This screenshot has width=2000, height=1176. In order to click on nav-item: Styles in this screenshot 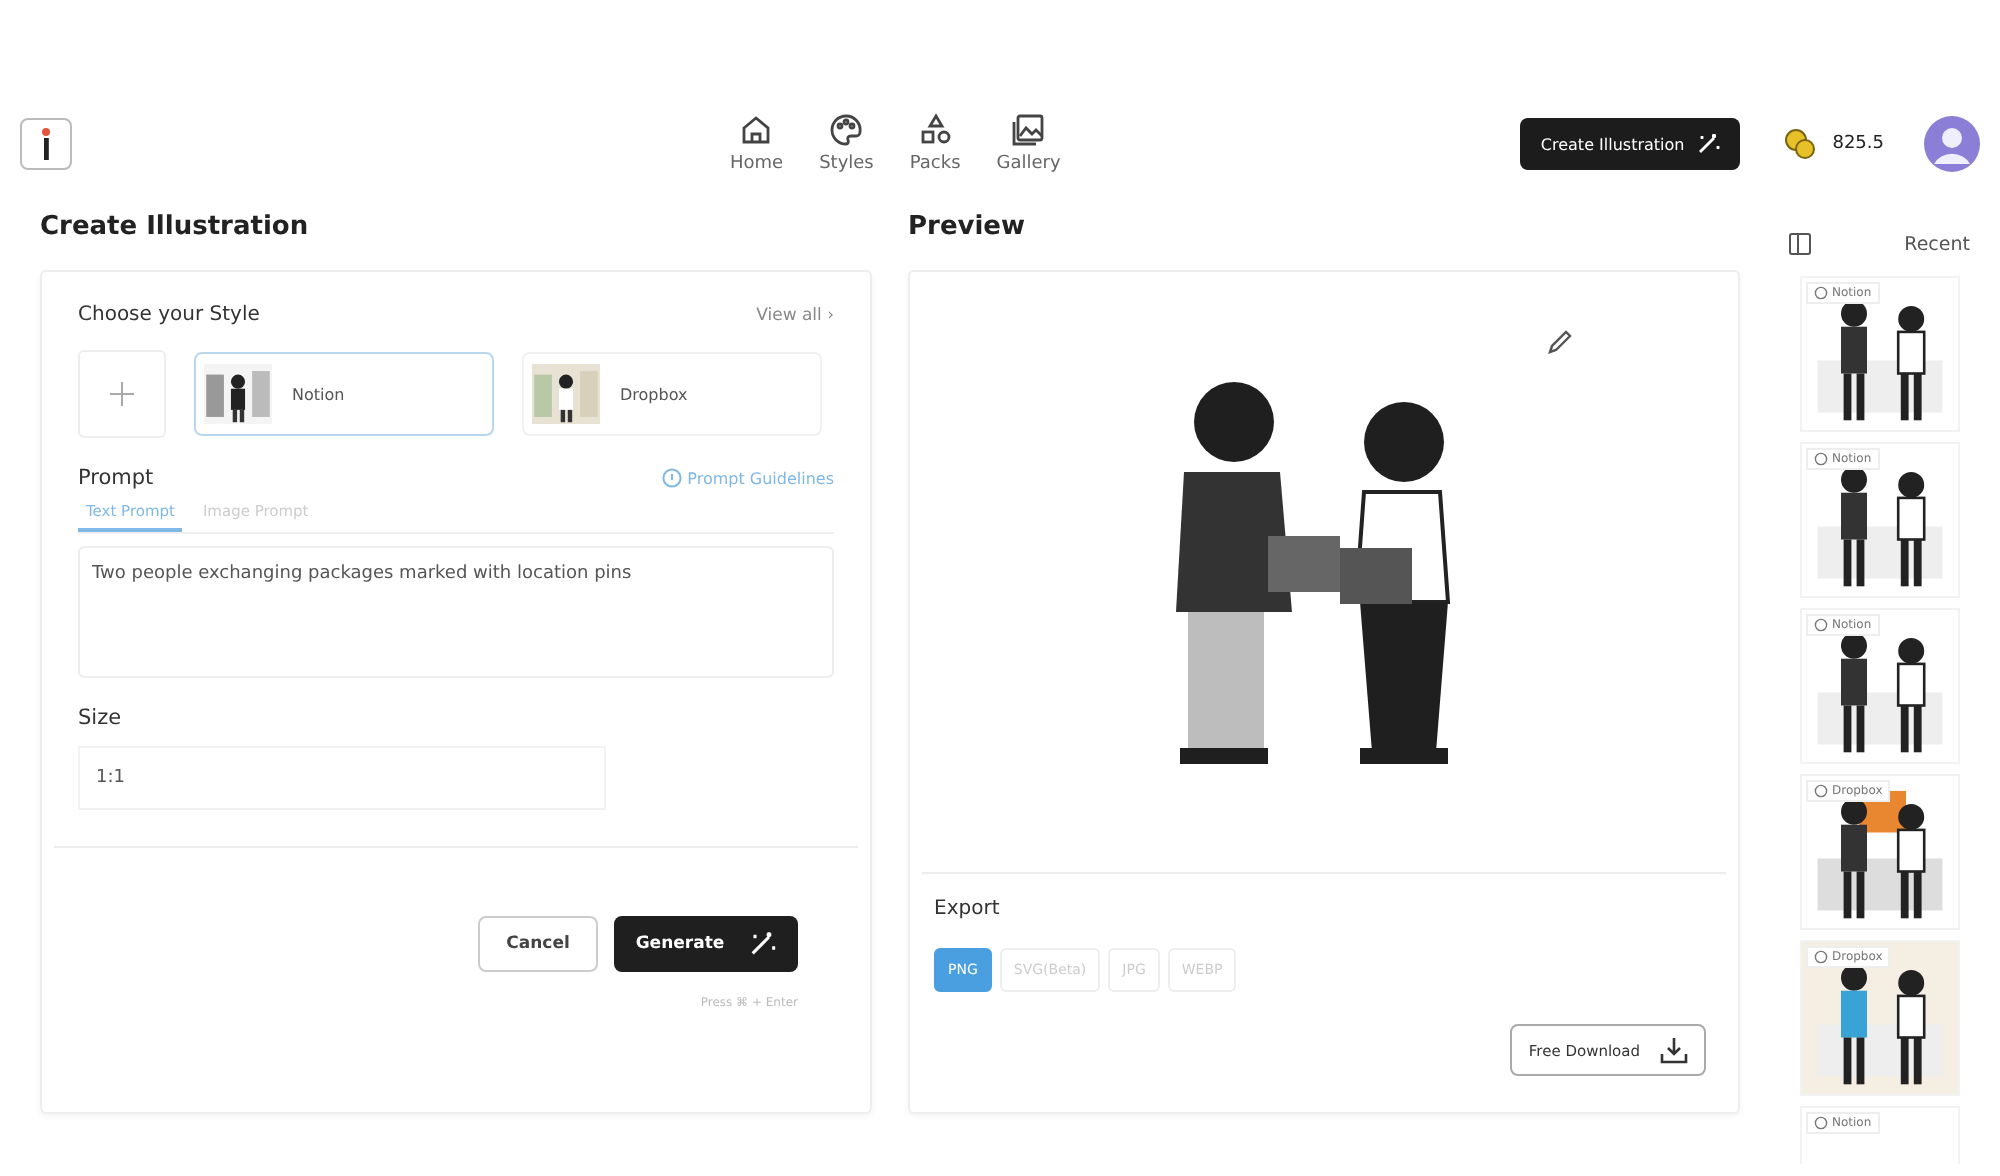, I will do `click(846, 143)`.